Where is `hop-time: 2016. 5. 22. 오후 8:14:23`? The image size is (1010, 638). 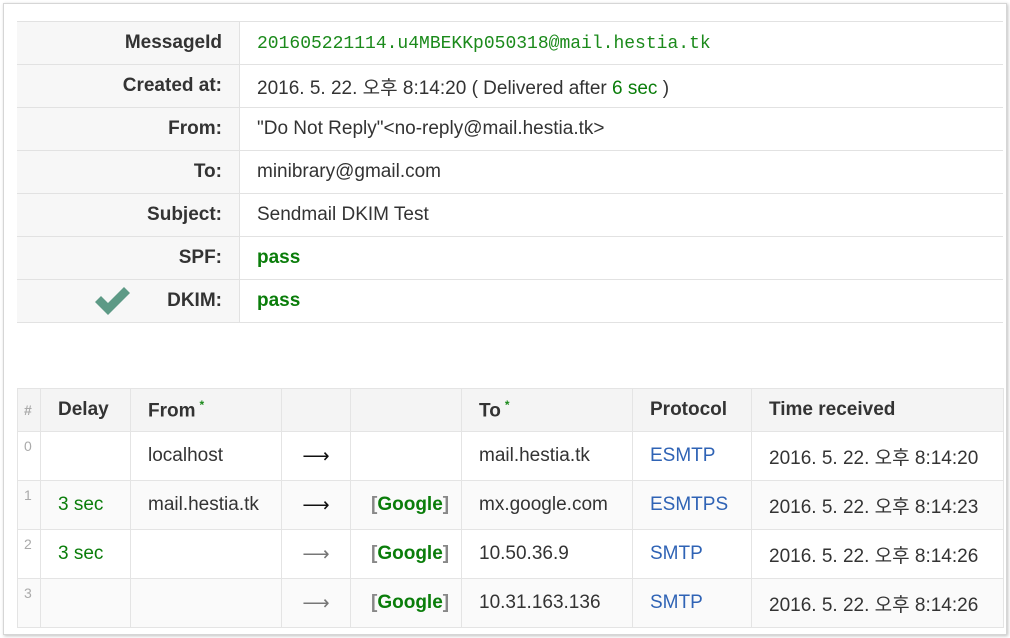 hop-time: 2016. 5. 22. 오후 8:14:23 is located at coordinates (877, 505).